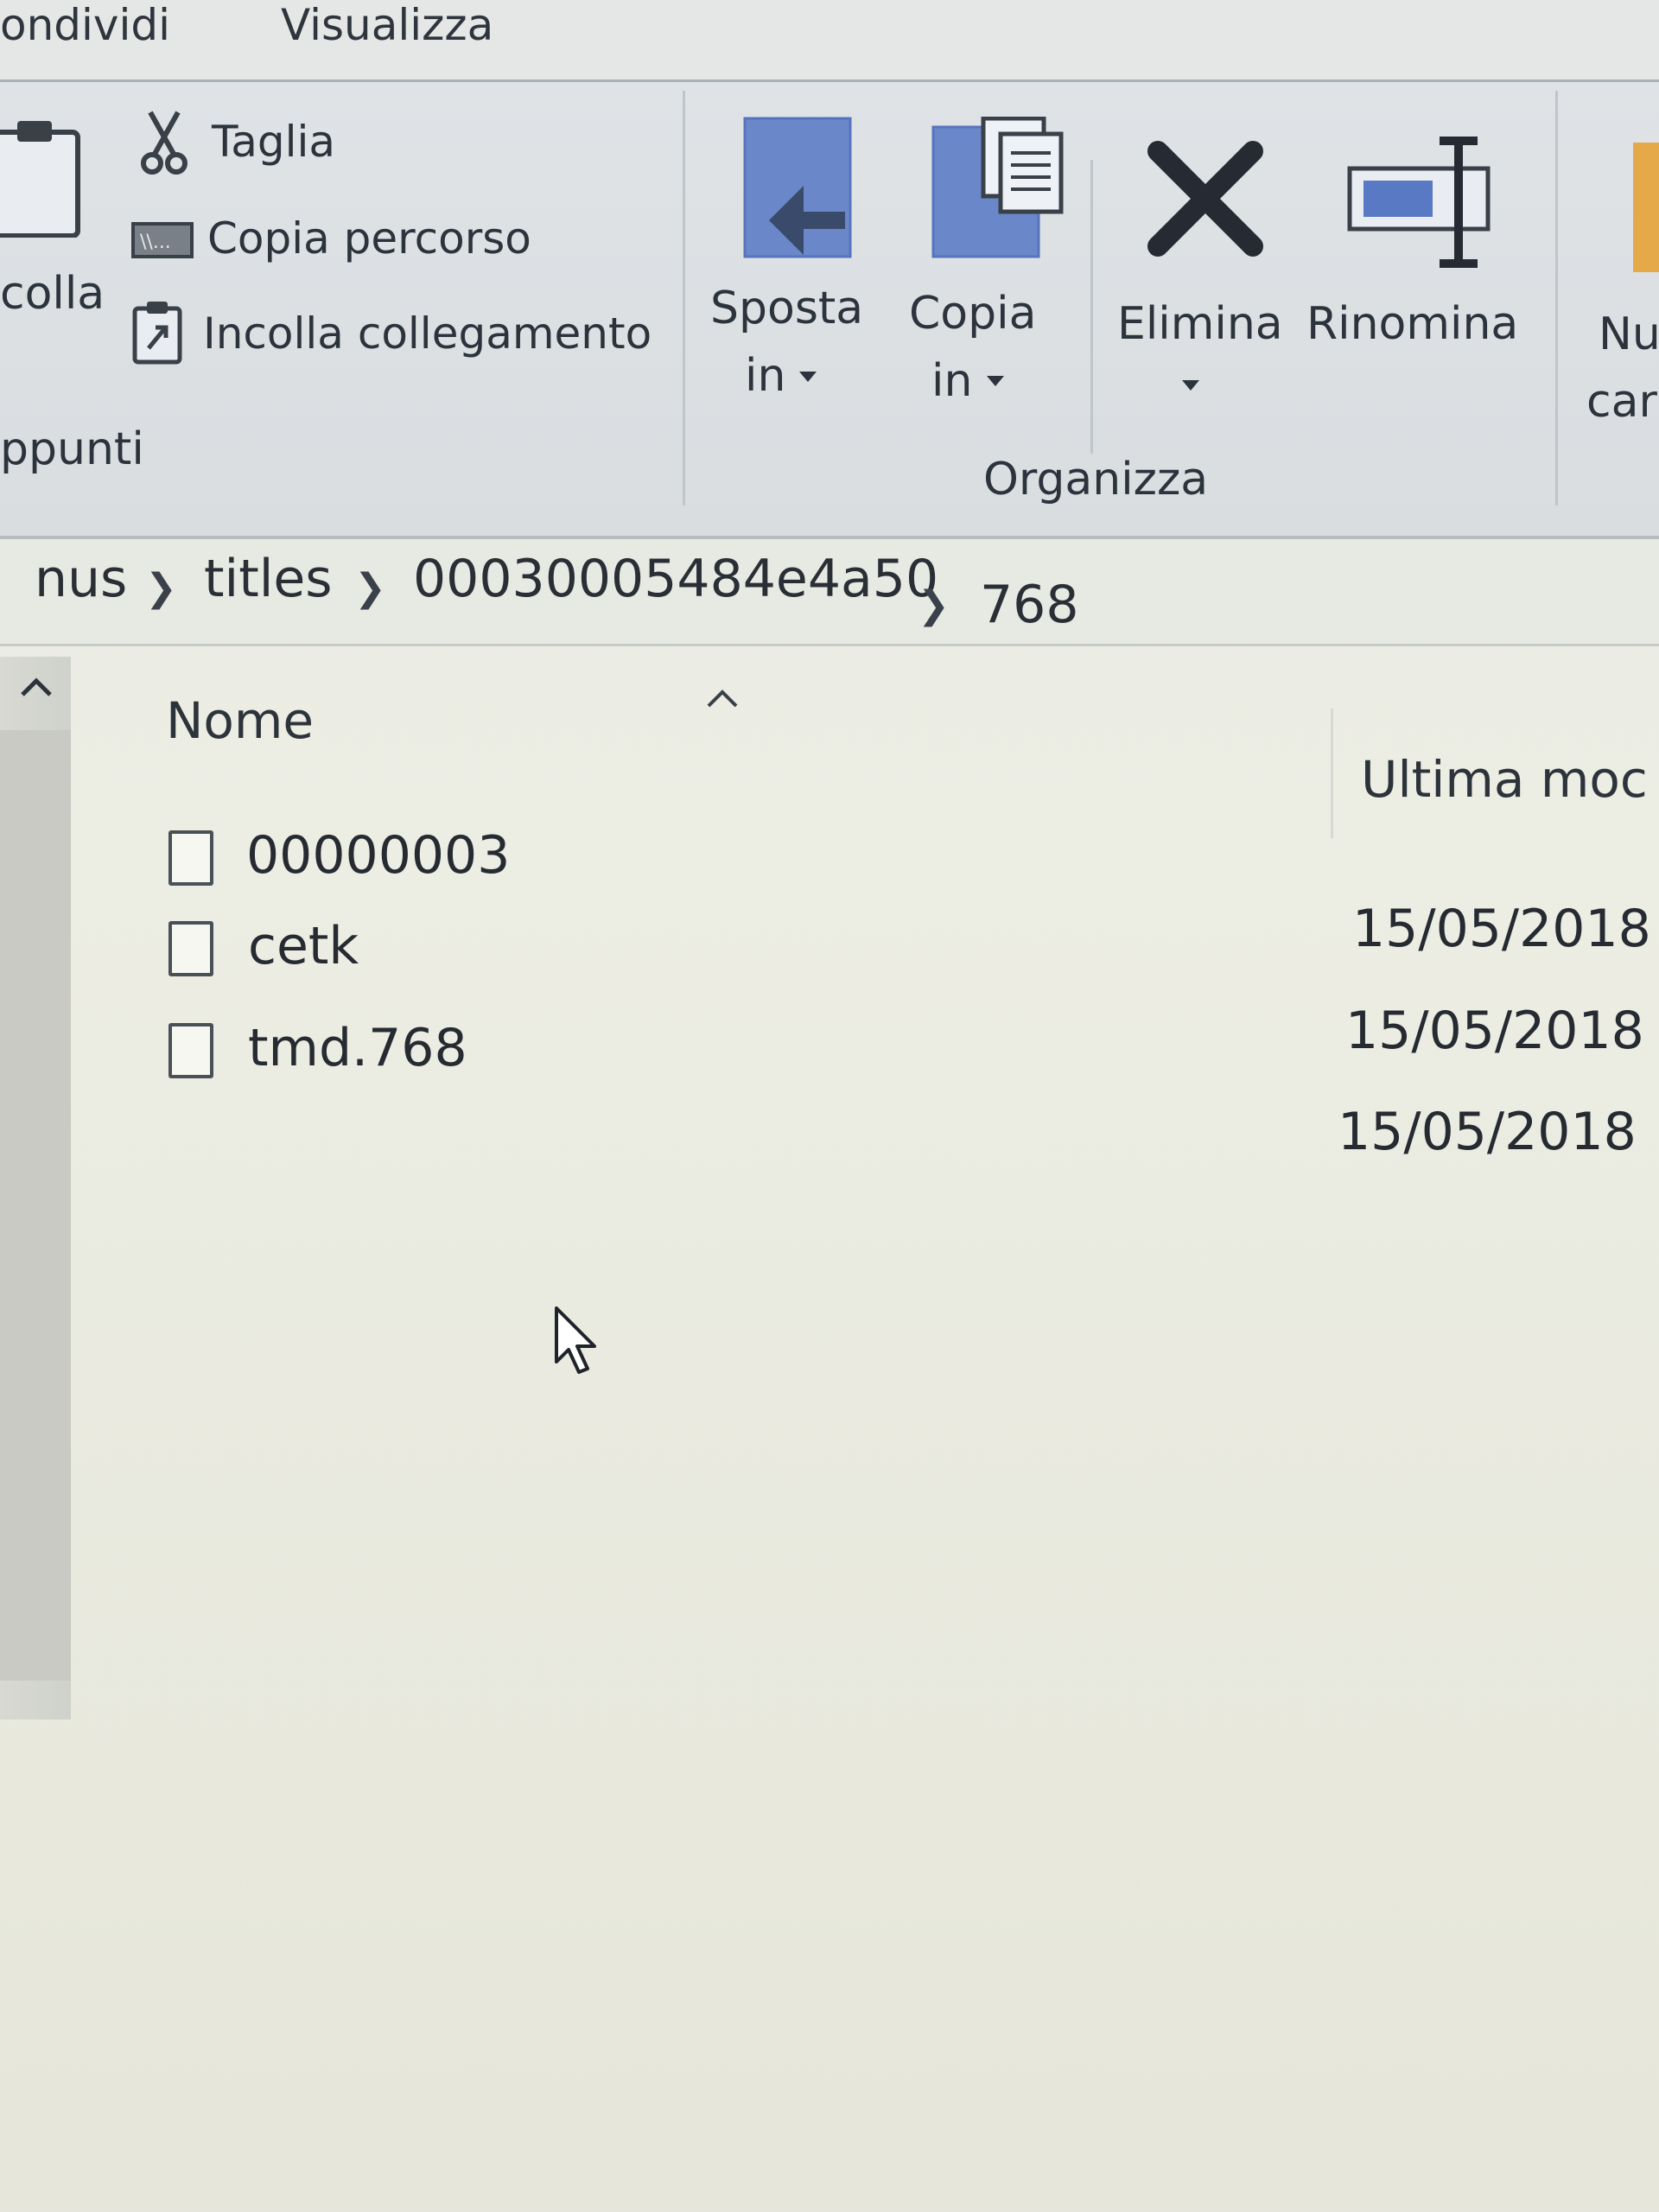  I want to click on copy-to-button: Copia, so click(972, 314).